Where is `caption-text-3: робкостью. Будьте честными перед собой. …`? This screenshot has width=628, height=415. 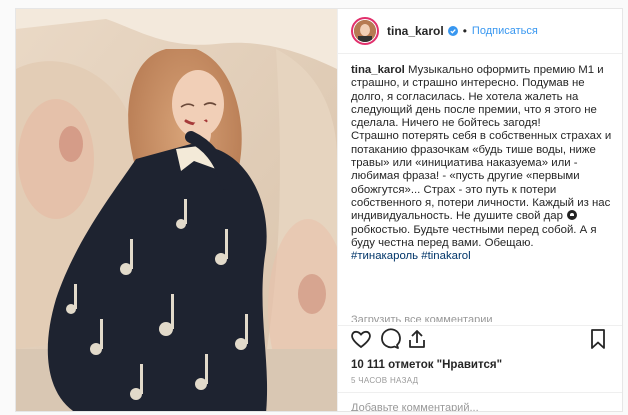
caption-text-3: робкостью. Будьте честными перед собой. … is located at coordinates (474, 236).